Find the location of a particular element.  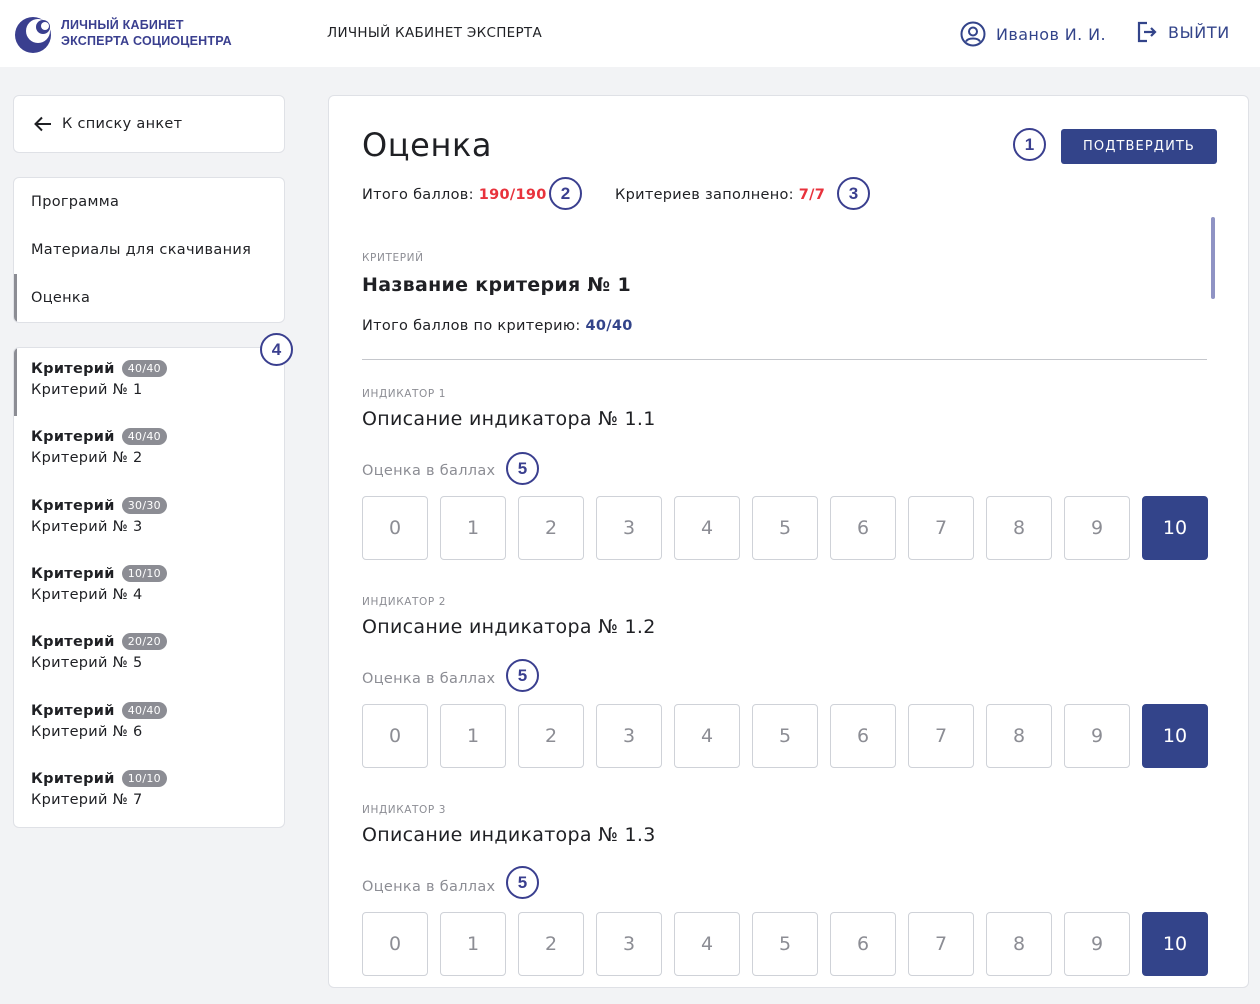

criteria-score-badge: 10/10 is located at coordinates (144, 573).